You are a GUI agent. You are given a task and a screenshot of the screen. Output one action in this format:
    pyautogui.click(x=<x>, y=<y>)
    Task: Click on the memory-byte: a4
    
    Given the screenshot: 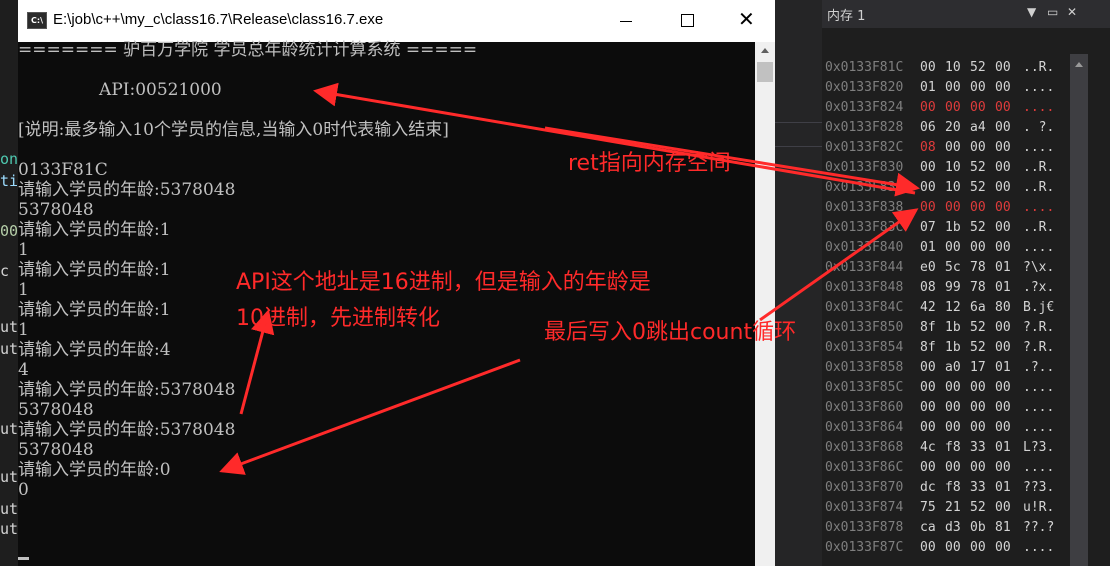 What is the action you would take?
    pyautogui.click(x=978, y=128)
    